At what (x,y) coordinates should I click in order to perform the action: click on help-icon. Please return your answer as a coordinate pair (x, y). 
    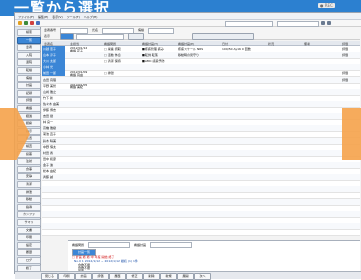
    Looking at the image, I should click on (329, 23).